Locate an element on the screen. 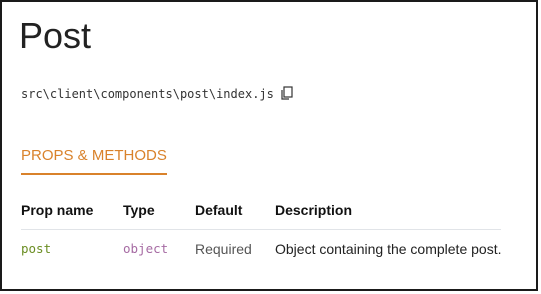 The width and height of the screenshot is (541, 294). header-prop-name: Prop name is located at coordinates (72, 216).